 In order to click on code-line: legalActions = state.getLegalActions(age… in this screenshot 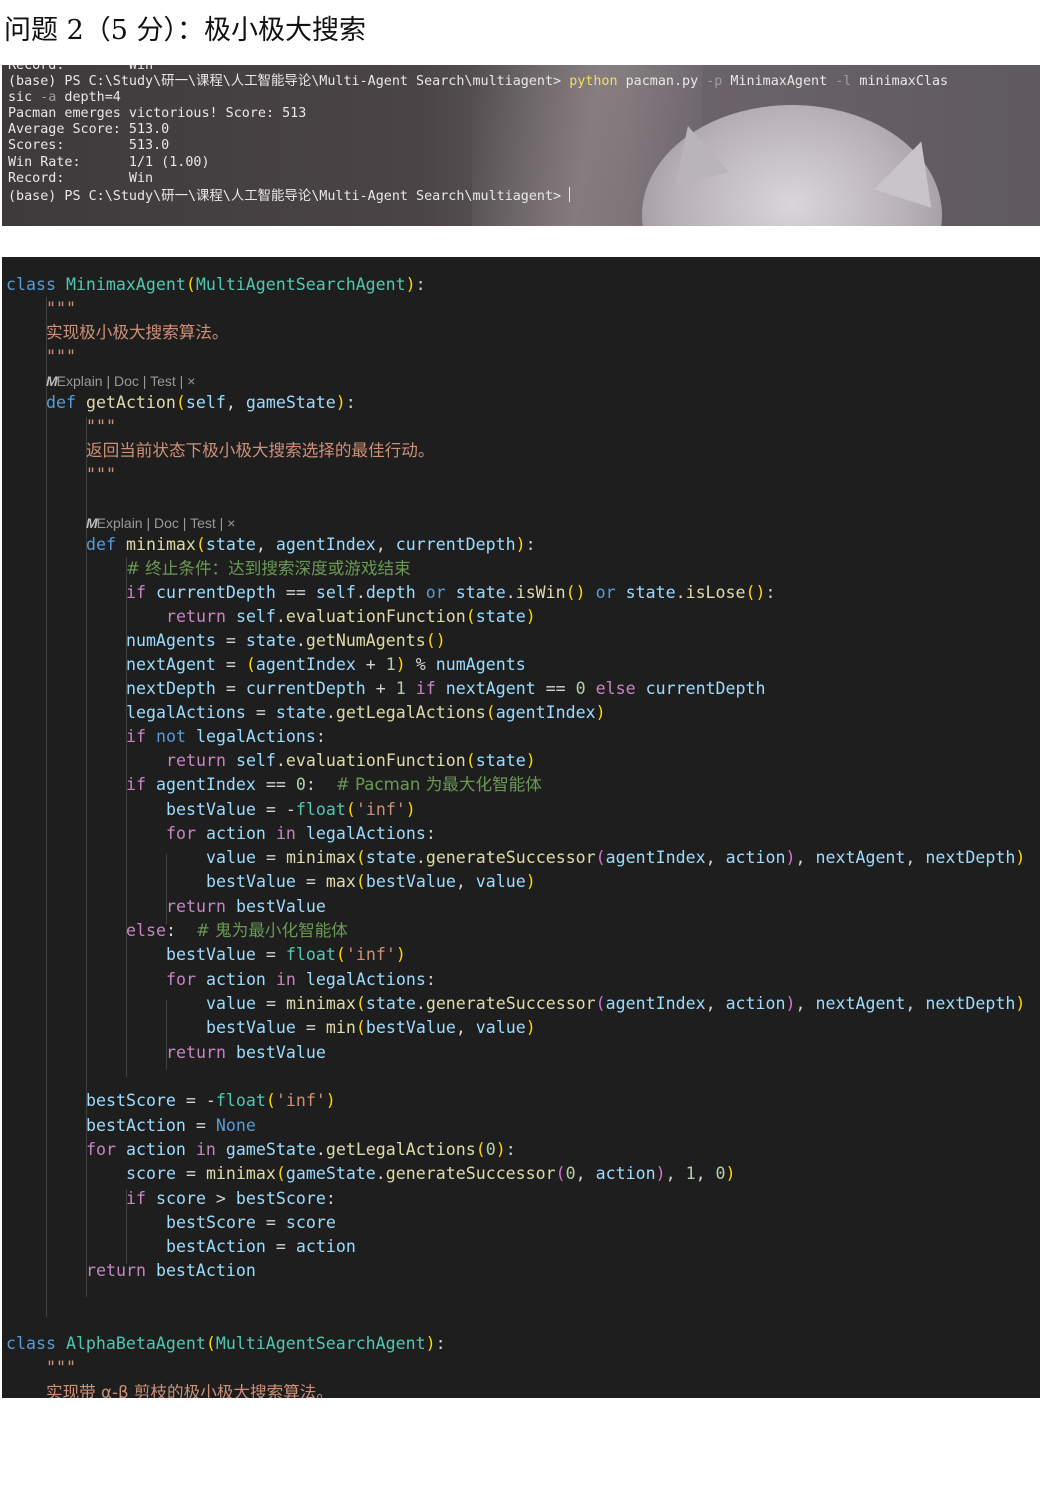, I will do `click(366, 712)`.